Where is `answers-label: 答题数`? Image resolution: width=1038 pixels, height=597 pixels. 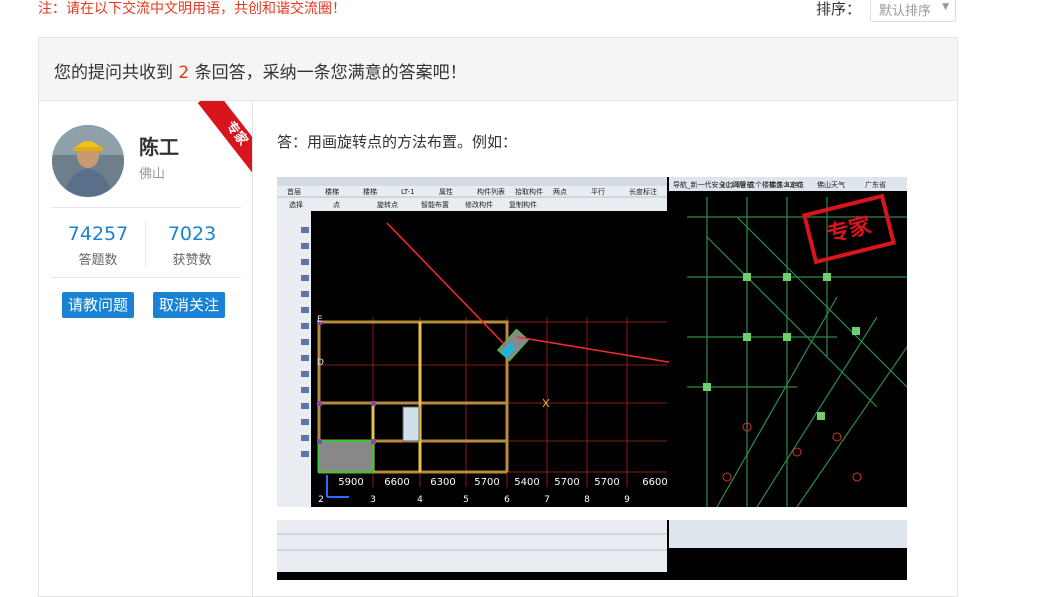
answers-label: 答题数 is located at coordinates (98, 260).